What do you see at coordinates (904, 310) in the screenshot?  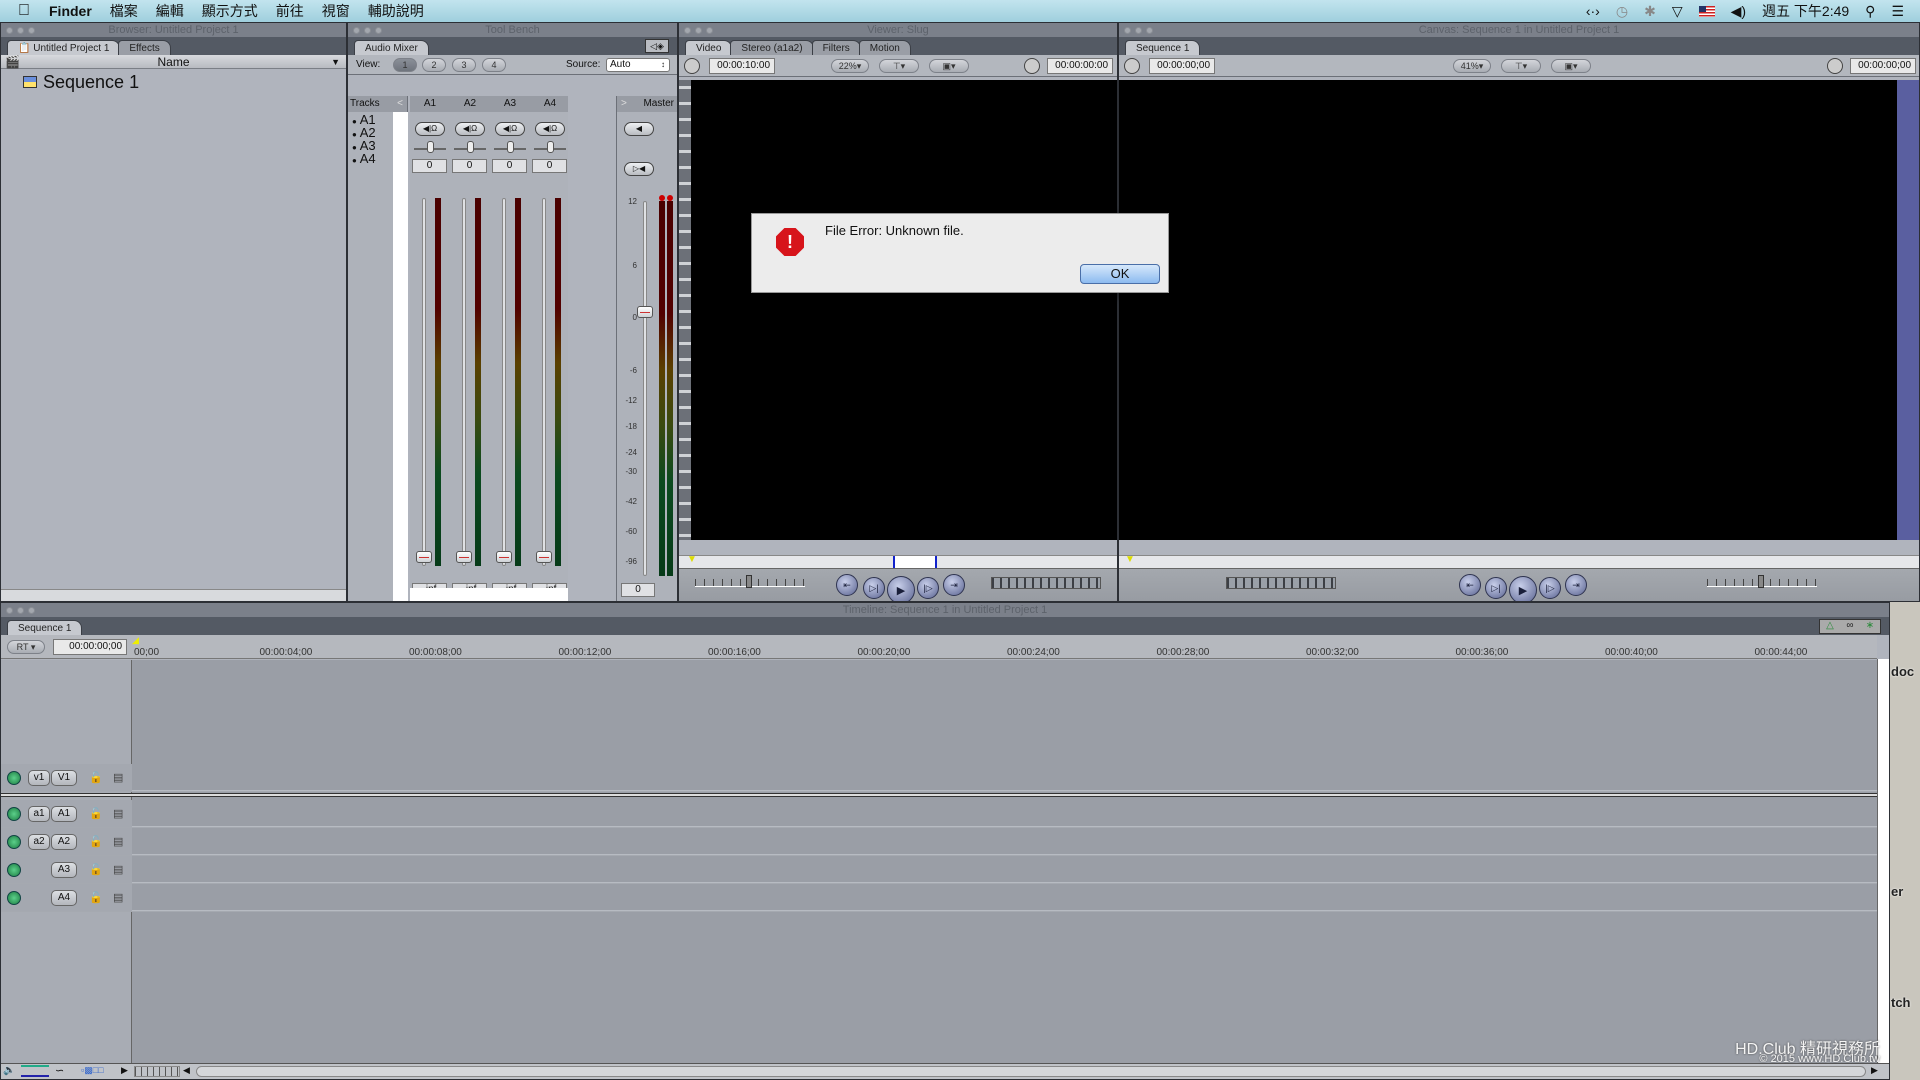 I see `viewer-video` at bounding box center [904, 310].